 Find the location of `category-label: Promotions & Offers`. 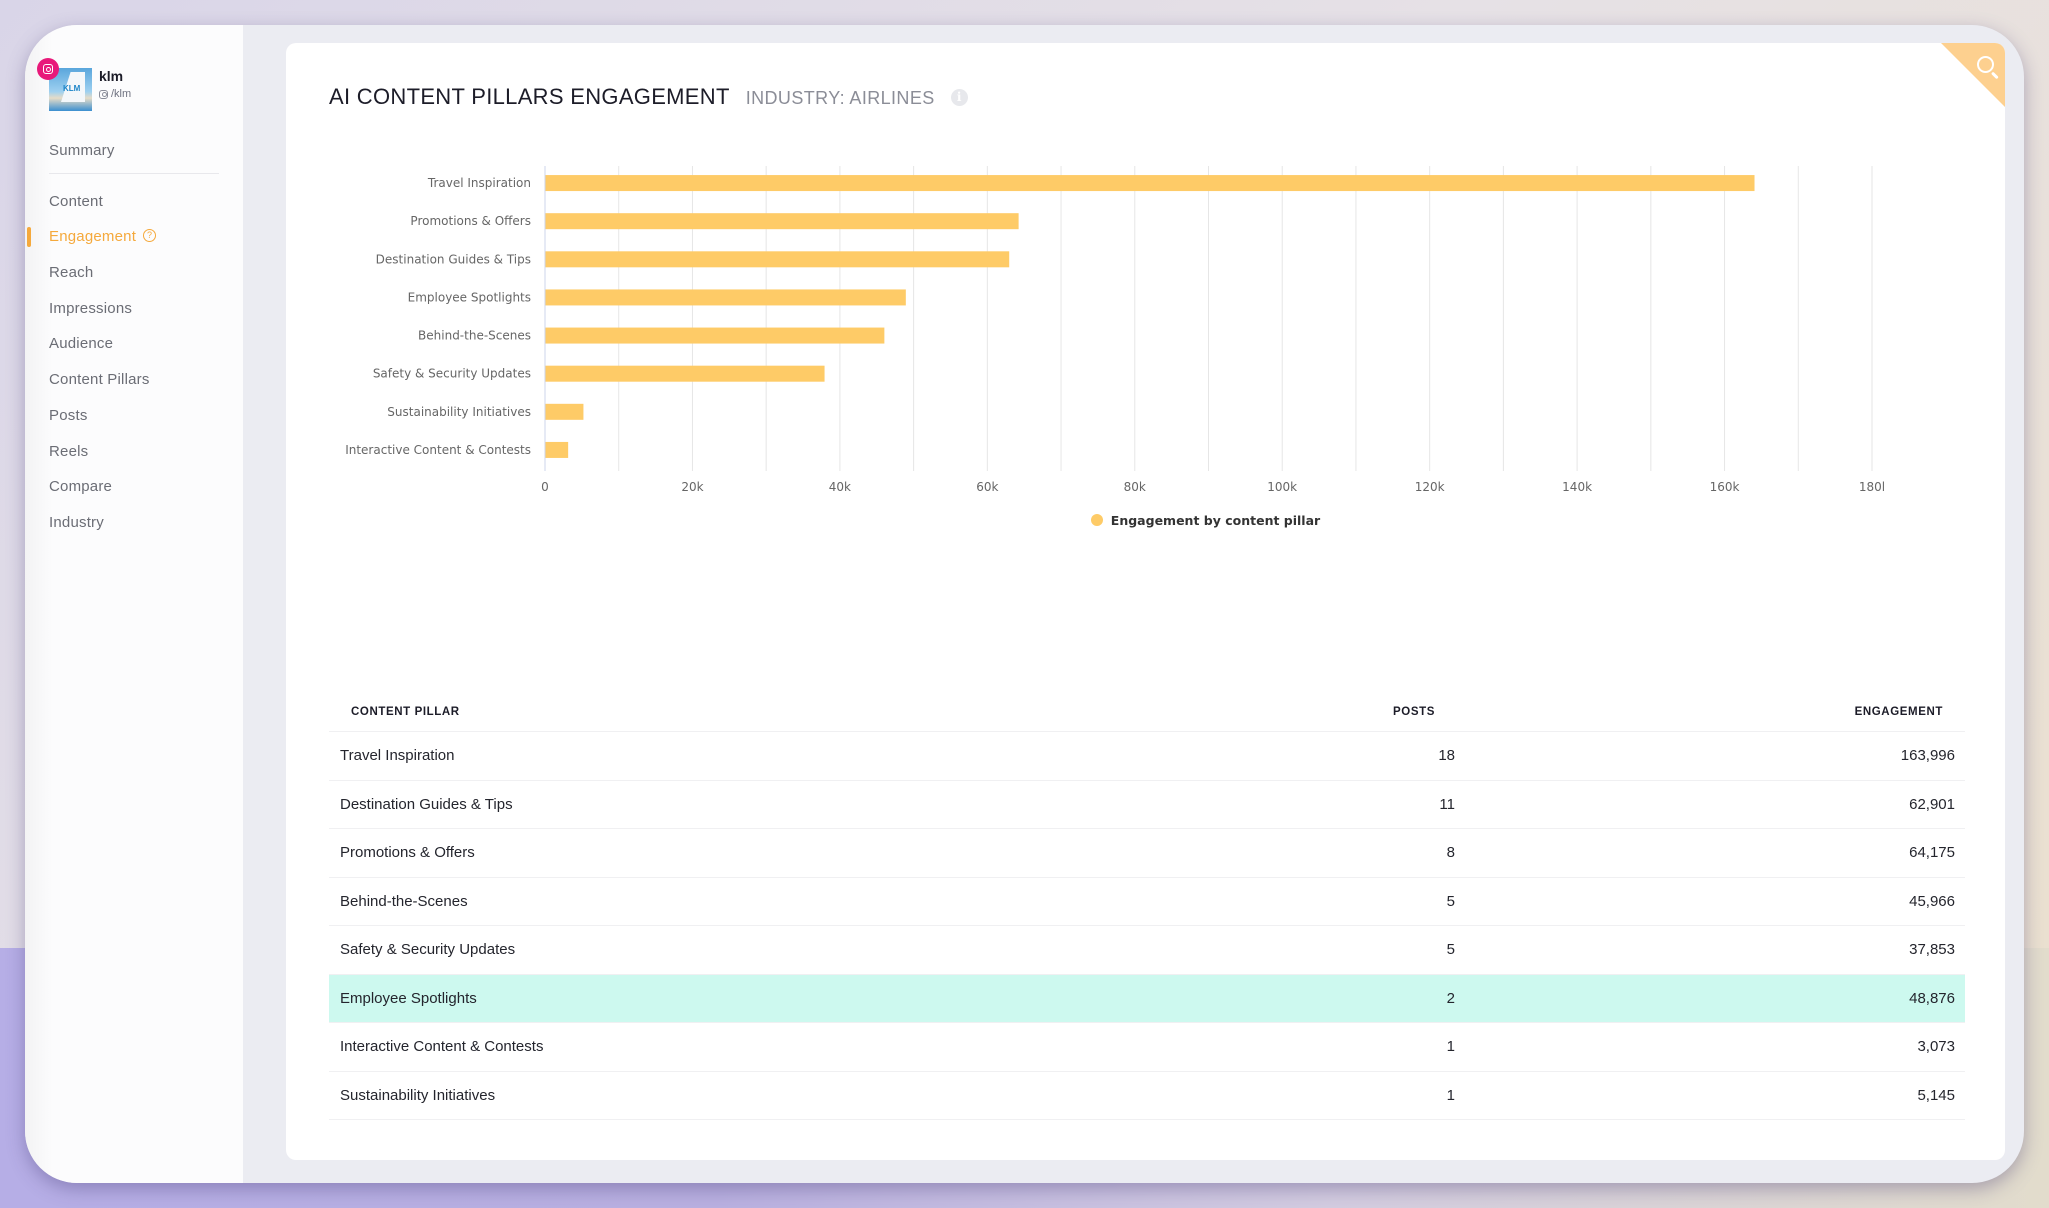

category-label: Promotions & Offers is located at coordinates (470, 221).